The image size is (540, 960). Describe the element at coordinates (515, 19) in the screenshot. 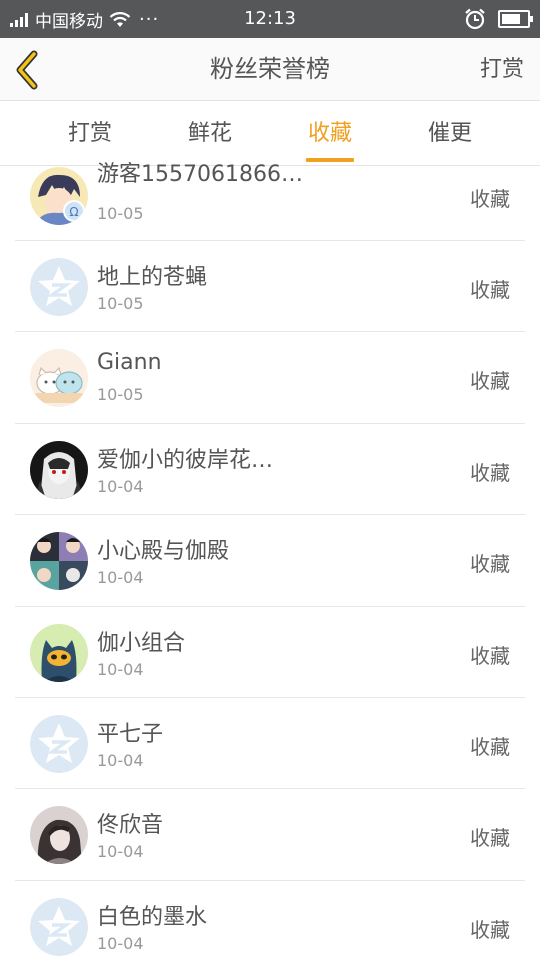

I see `battery-icon` at that location.